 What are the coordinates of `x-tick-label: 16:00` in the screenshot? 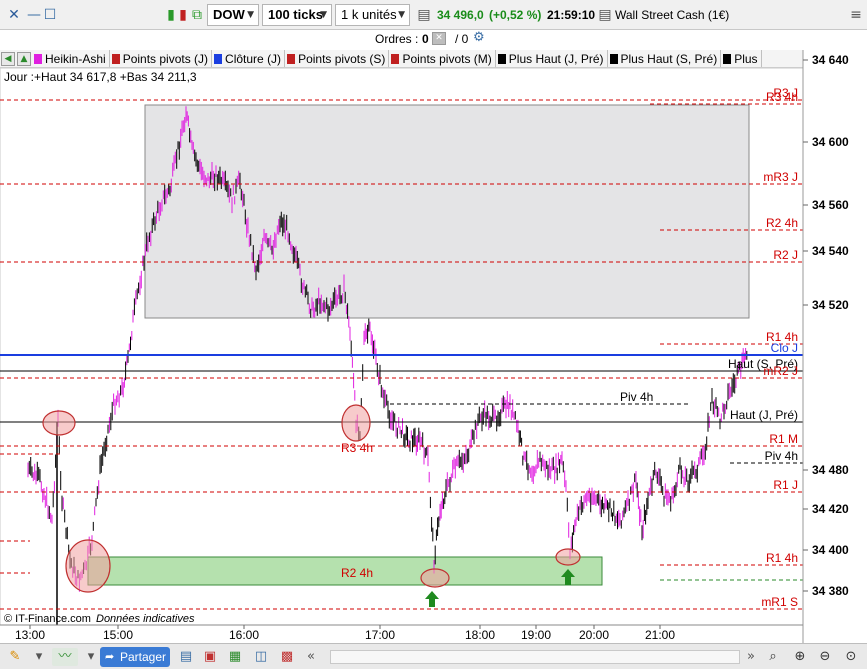 It's located at (244, 635).